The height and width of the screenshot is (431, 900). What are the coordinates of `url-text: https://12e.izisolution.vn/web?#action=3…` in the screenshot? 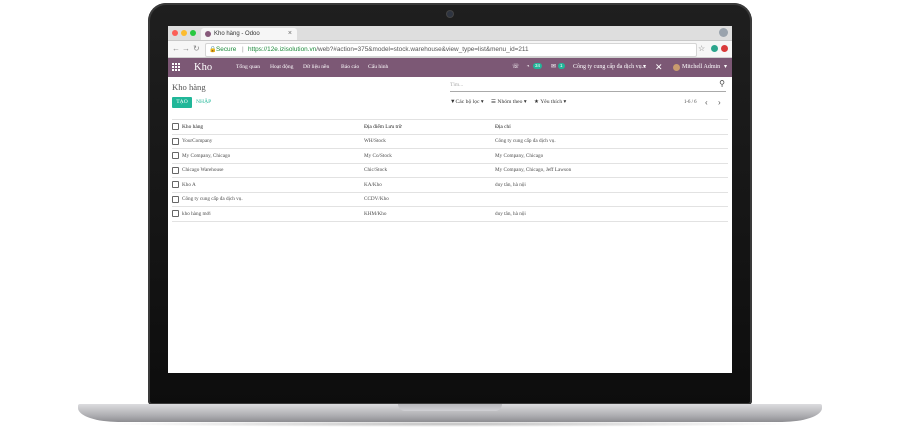 It's located at (388, 50).